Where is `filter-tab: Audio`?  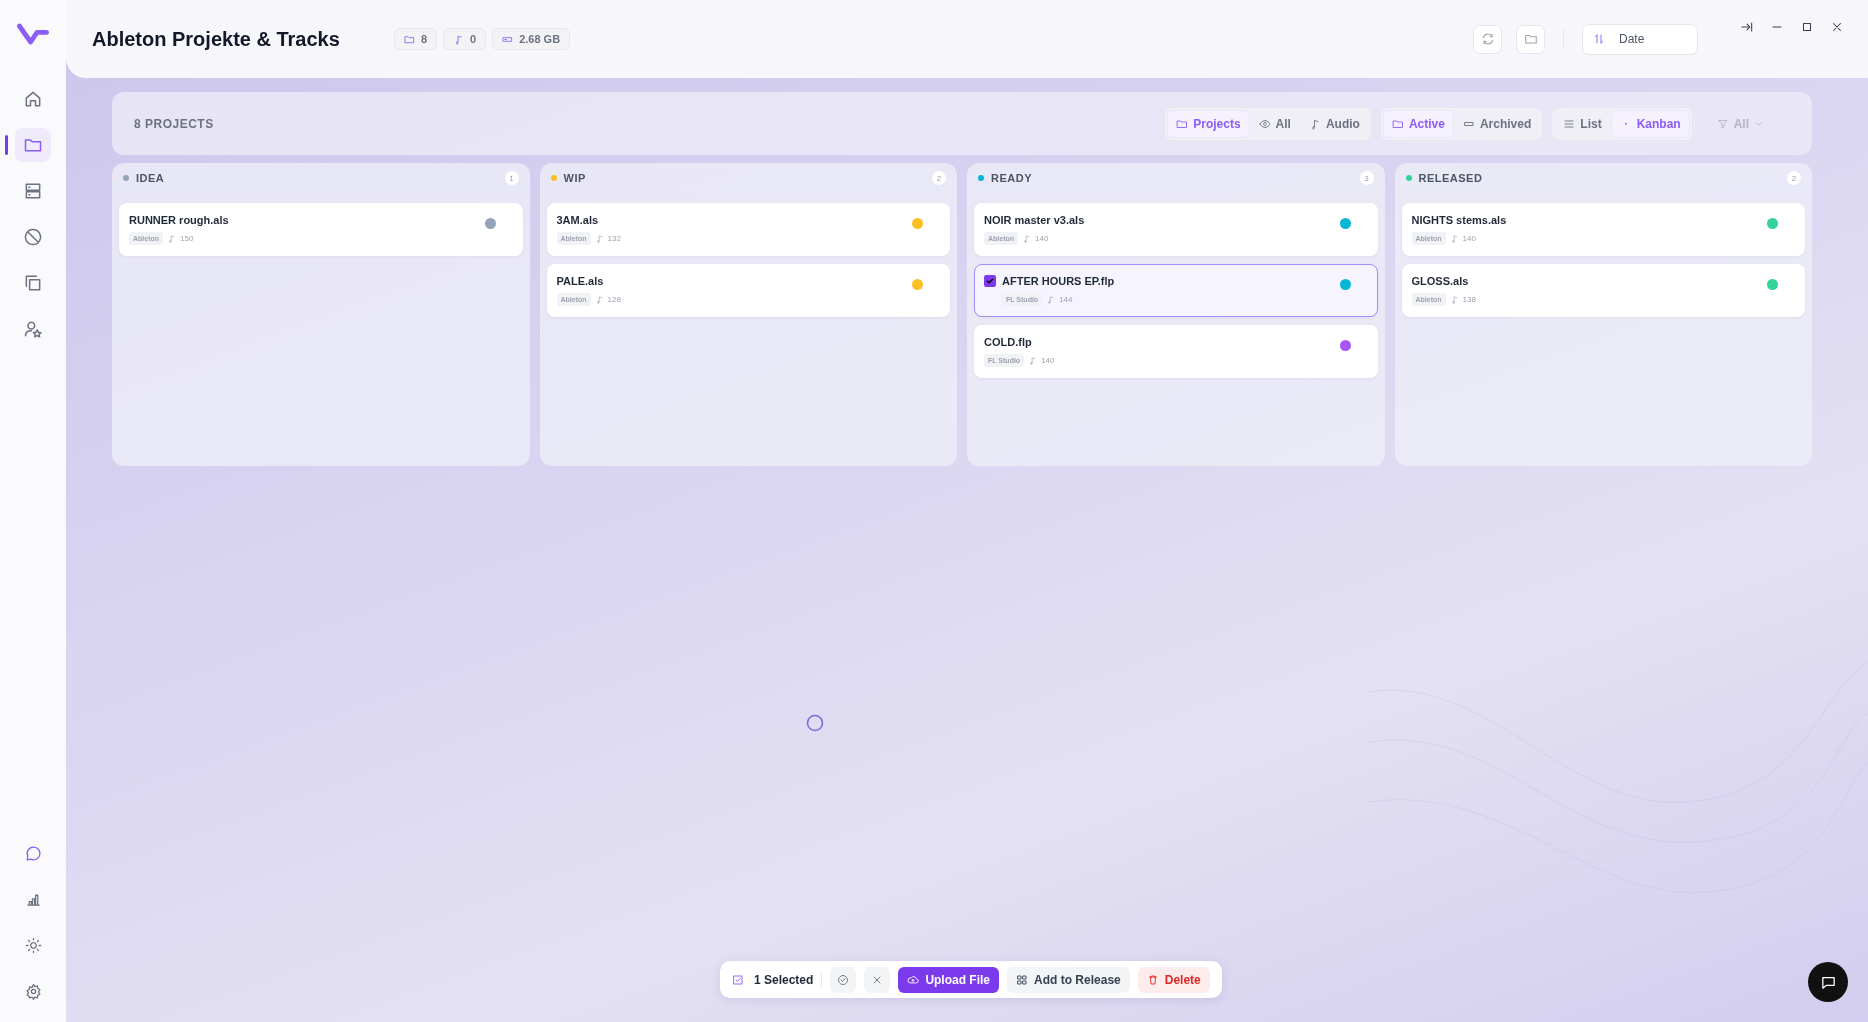
filter-tab: Audio is located at coordinates (1334, 123).